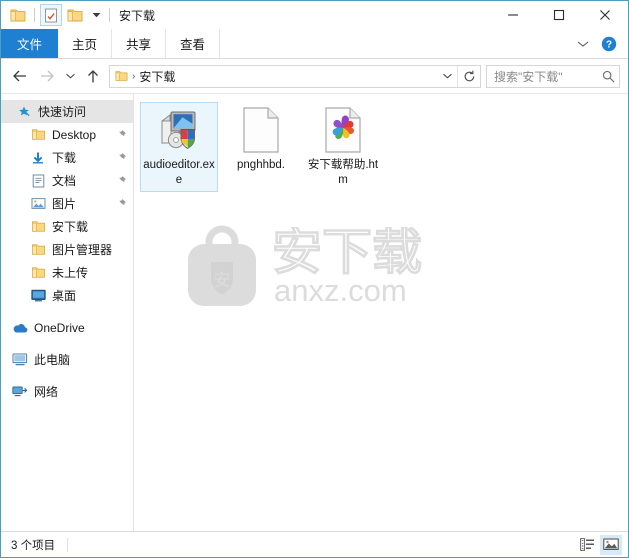  Describe the element at coordinates (513, 15) in the screenshot. I see `minimize-button` at that location.